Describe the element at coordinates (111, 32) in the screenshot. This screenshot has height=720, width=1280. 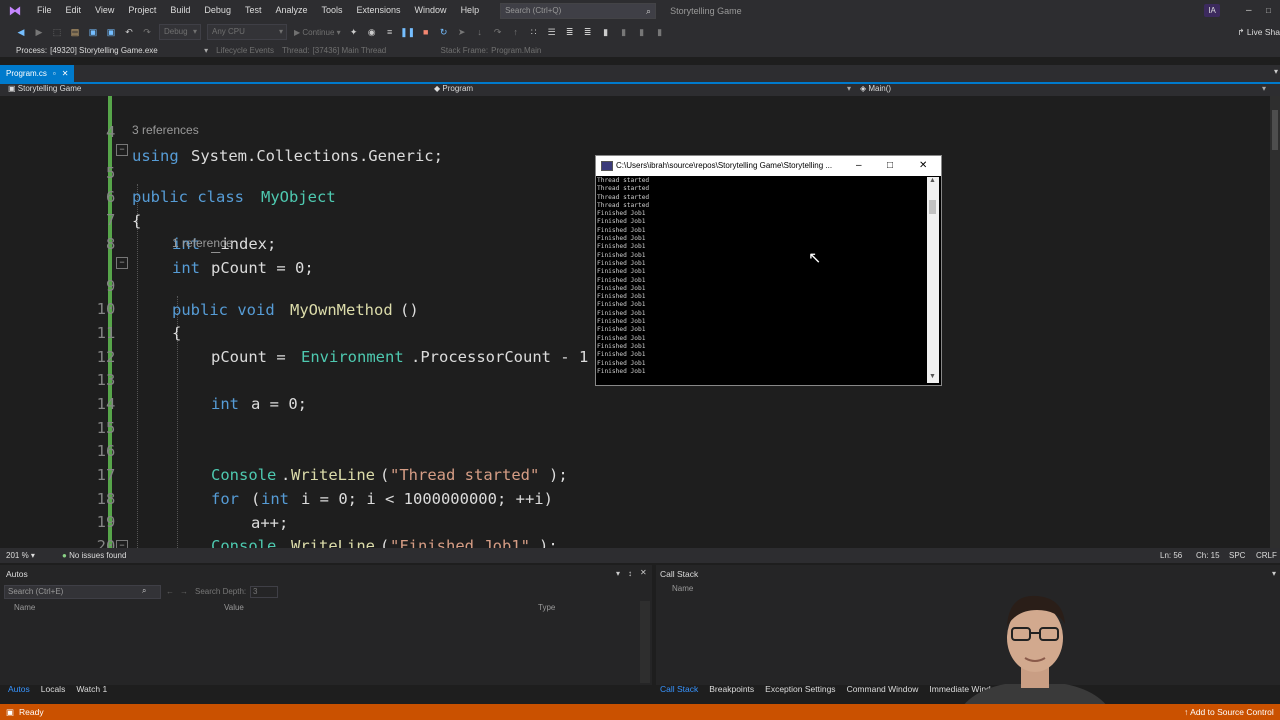
I see `save-all-icon: ▣` at that location.